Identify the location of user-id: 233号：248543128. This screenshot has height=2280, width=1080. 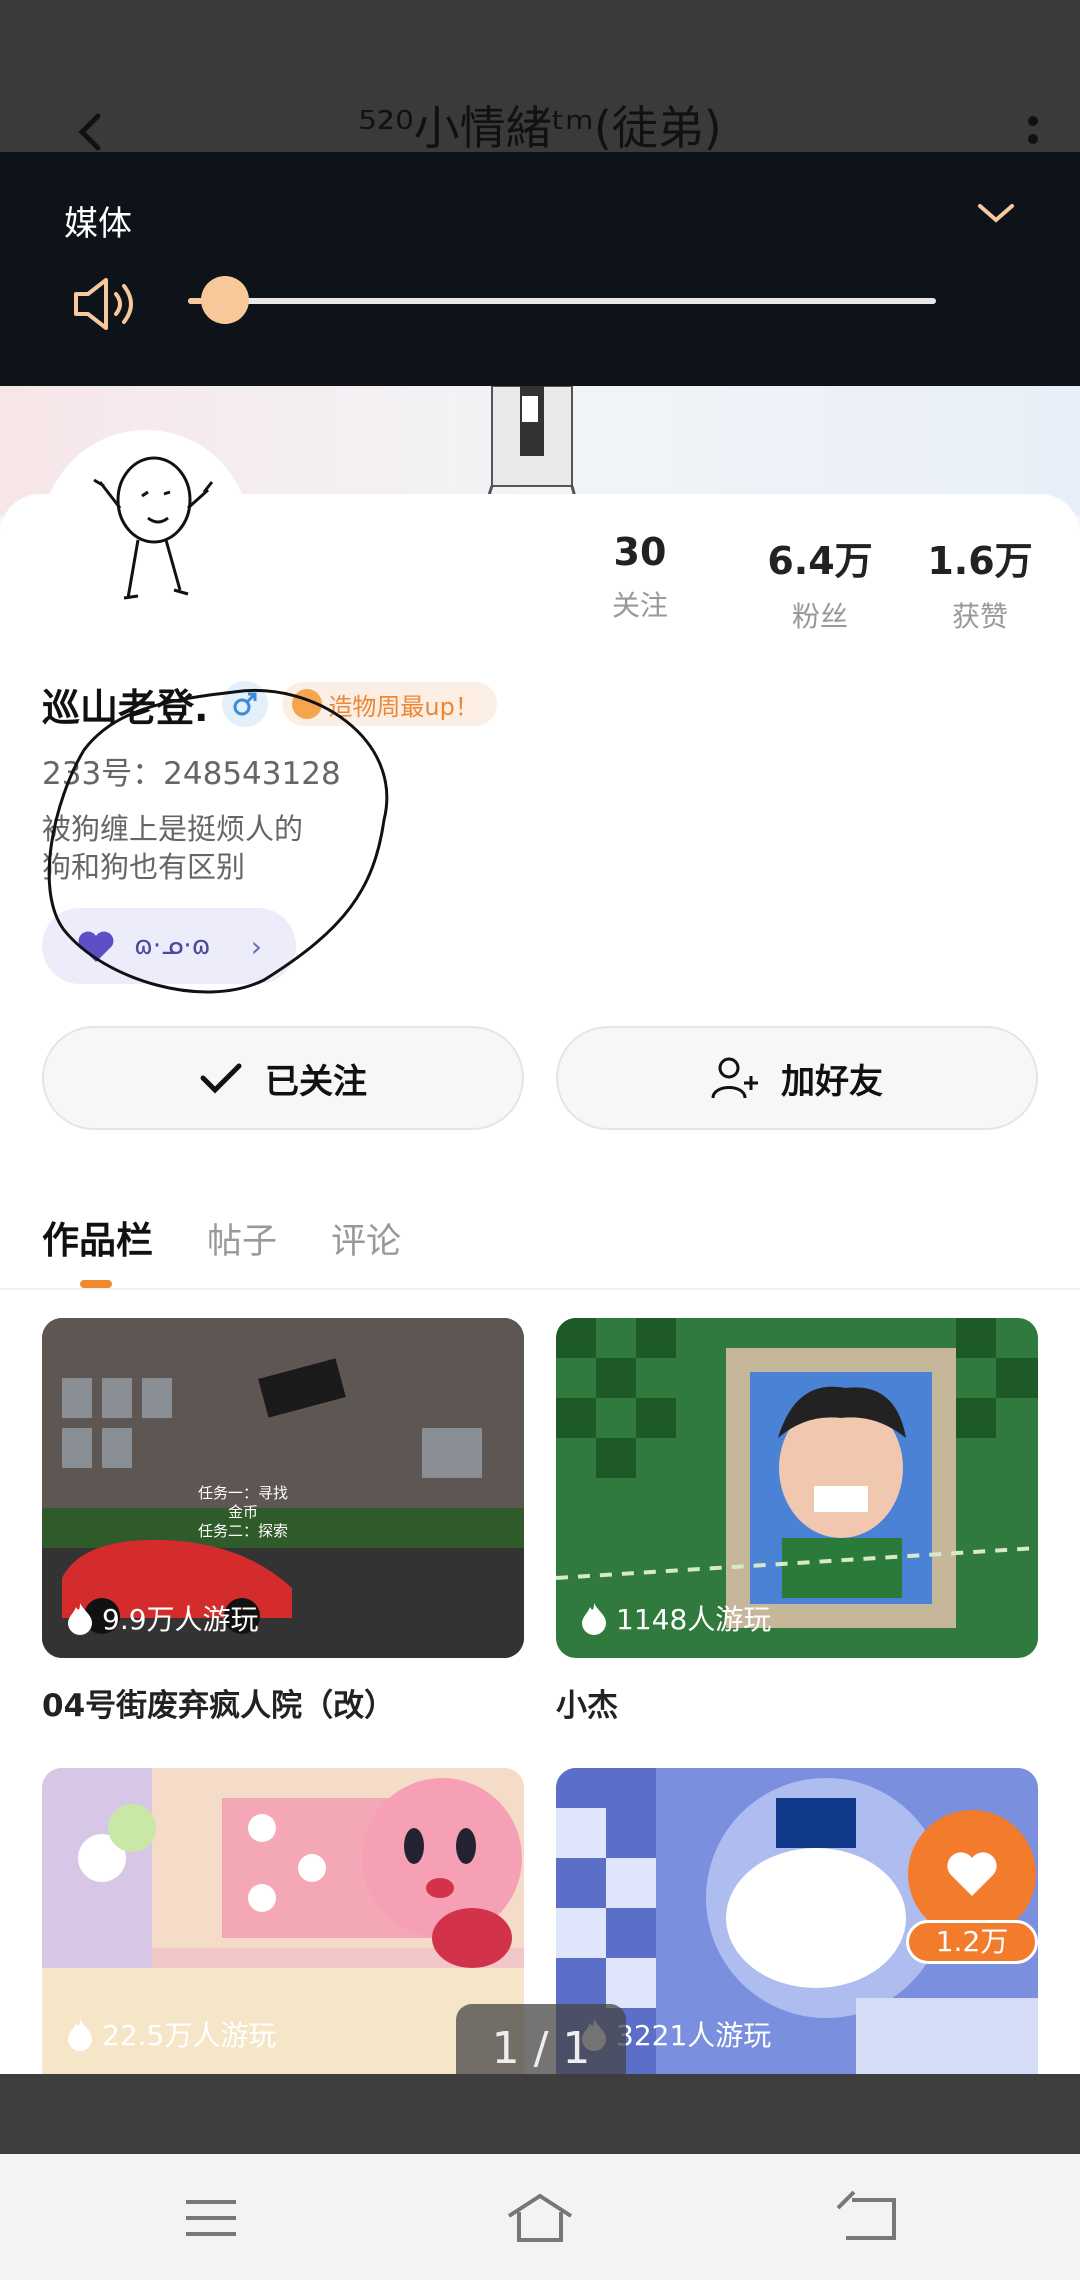
(191, 774).